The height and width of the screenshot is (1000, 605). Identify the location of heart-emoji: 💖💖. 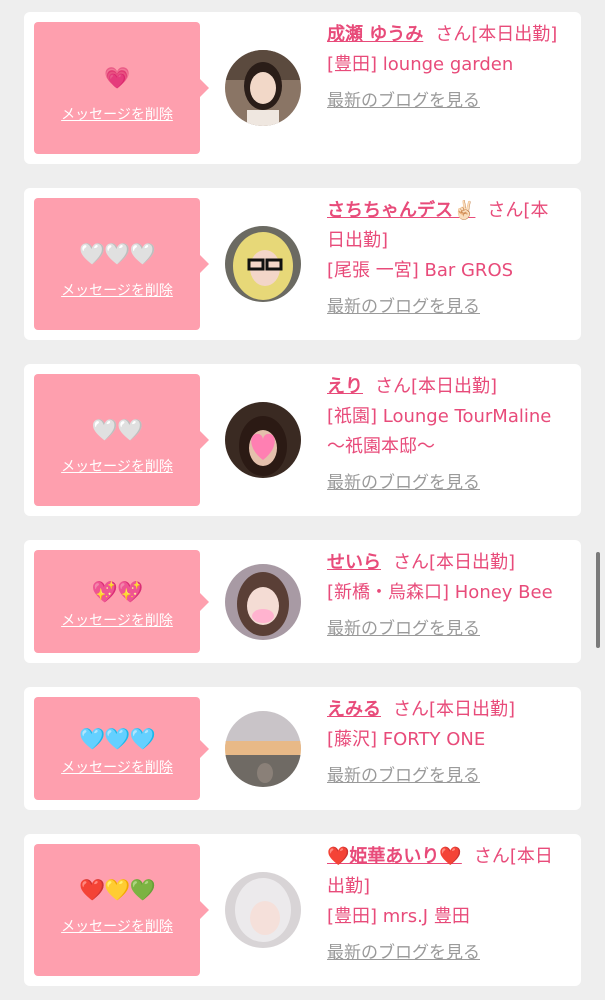
(117, 592).